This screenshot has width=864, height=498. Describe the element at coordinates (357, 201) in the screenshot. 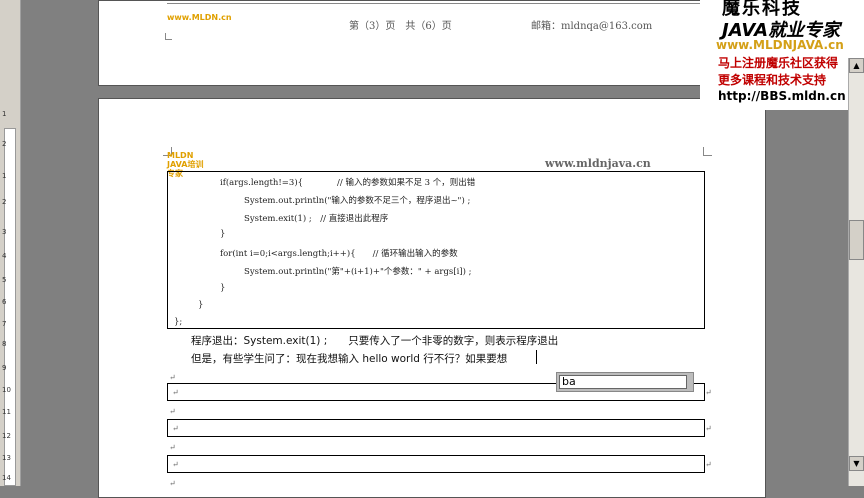

I see `code-line: System.out.println("输入的参数不足三个，程序退出~") ;` at that location.